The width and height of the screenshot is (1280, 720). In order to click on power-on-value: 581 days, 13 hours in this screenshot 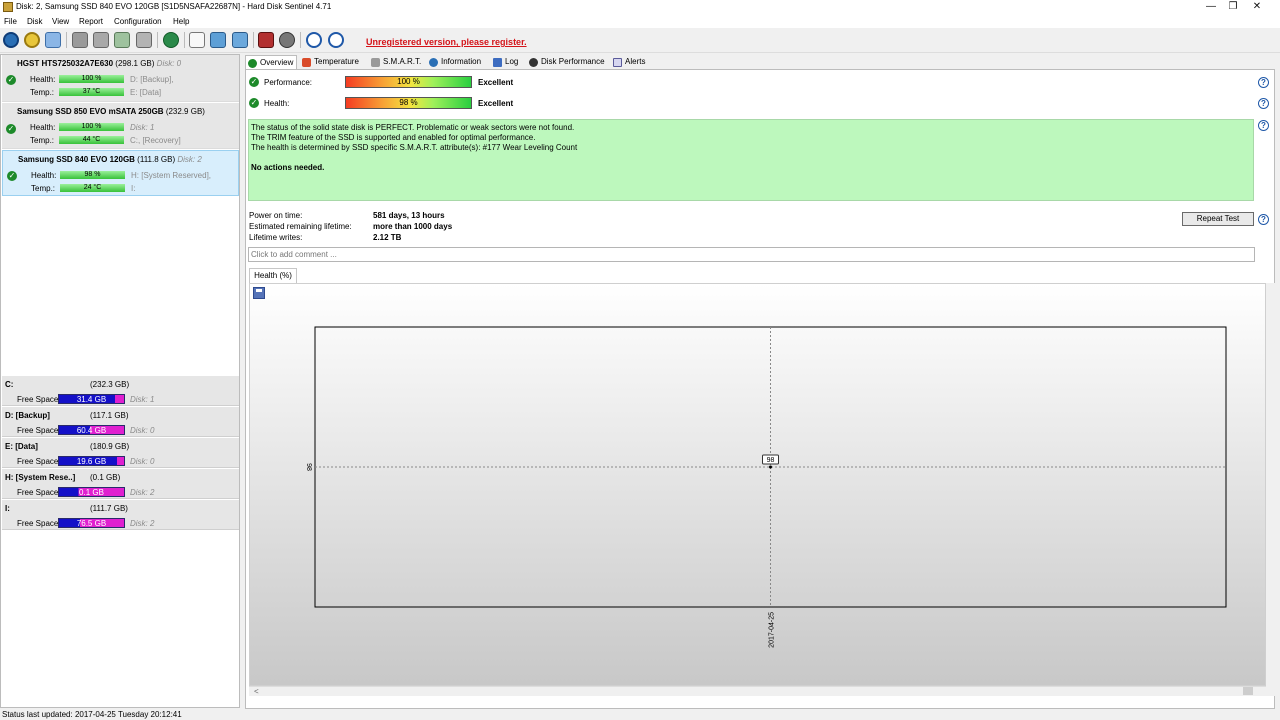, I will do `click(409, 215)`.